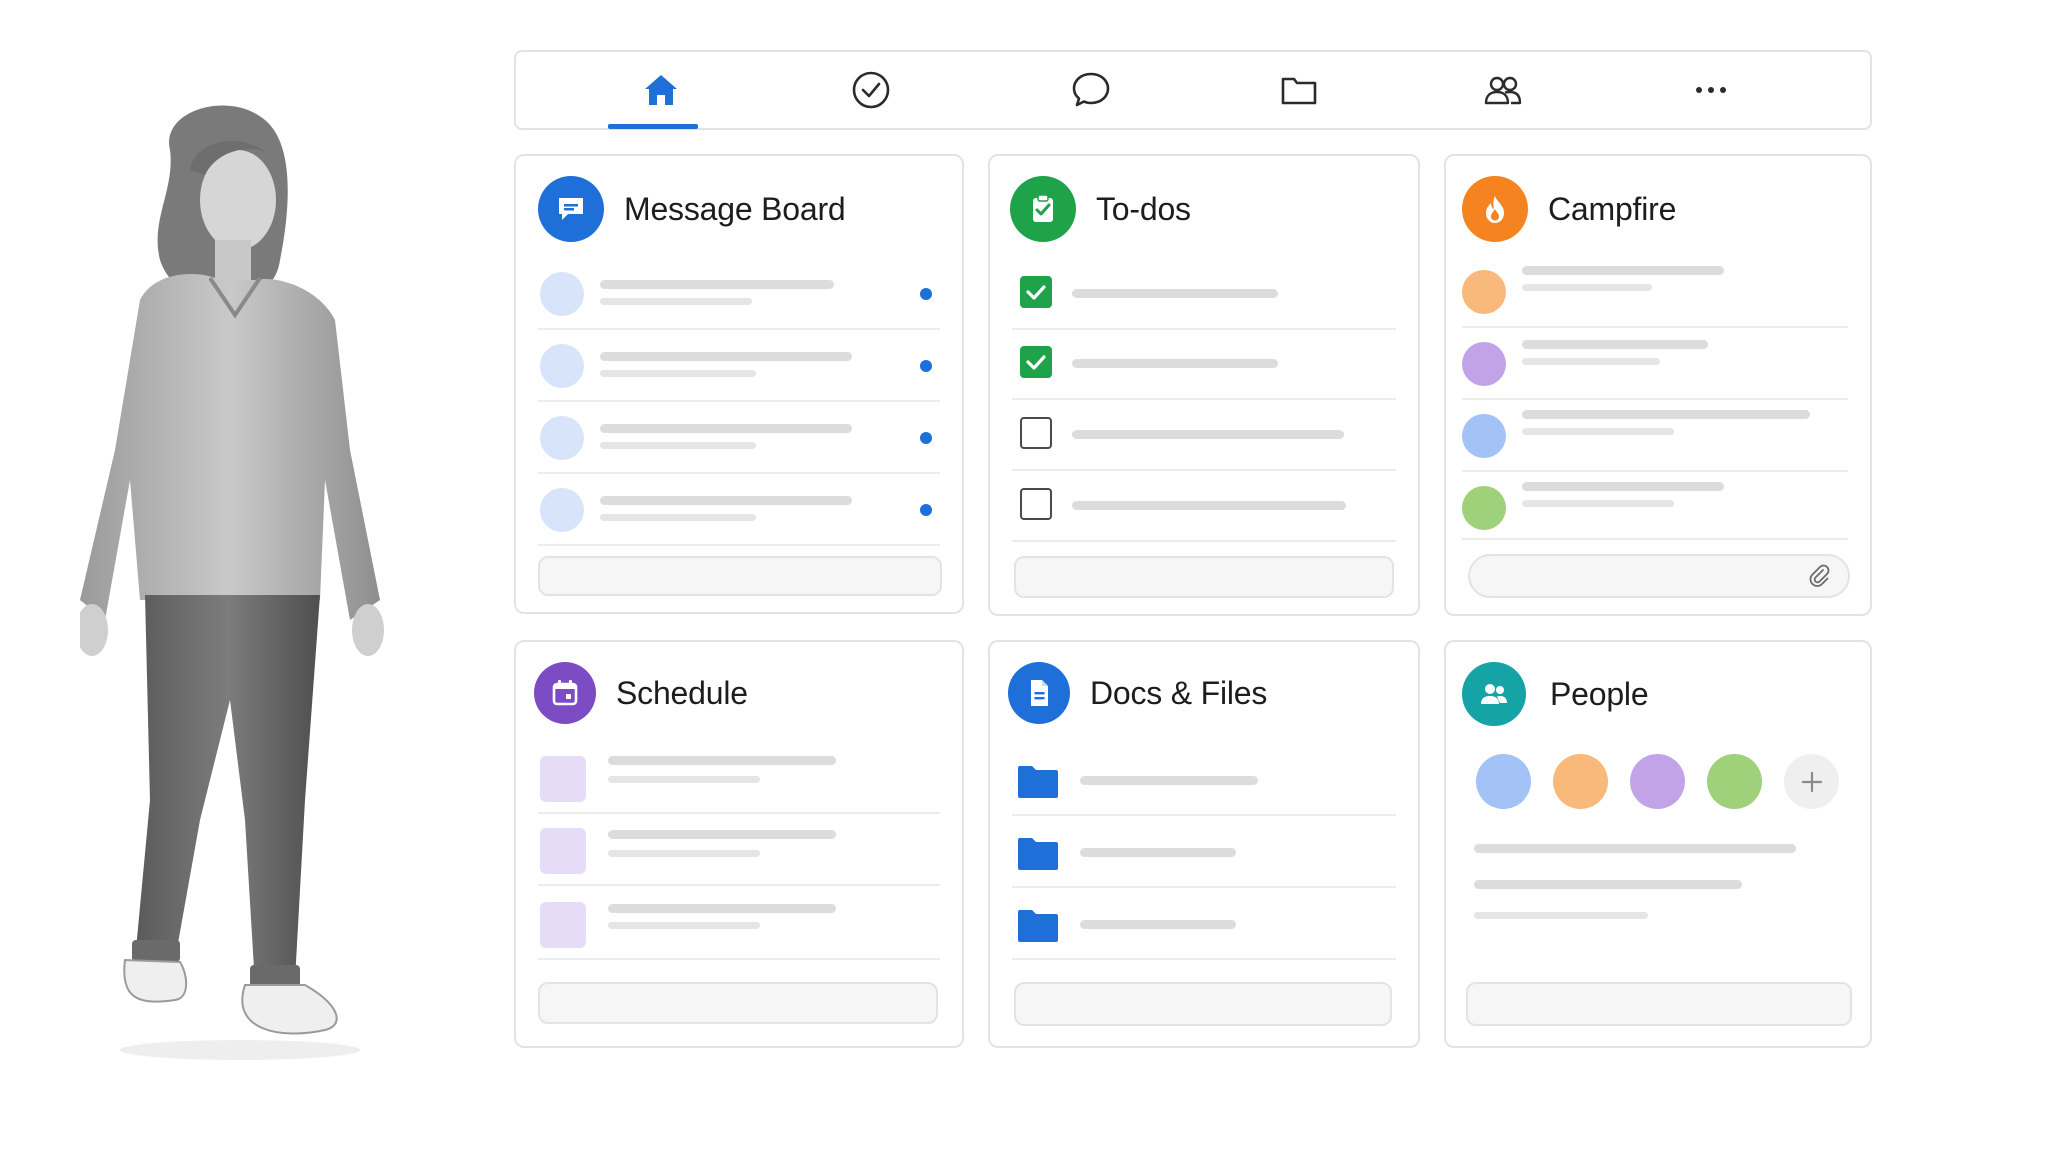  Describe the element at coordinates (1179, 692) in the screenshot. I see `card-title: Docs & Files` at that location.